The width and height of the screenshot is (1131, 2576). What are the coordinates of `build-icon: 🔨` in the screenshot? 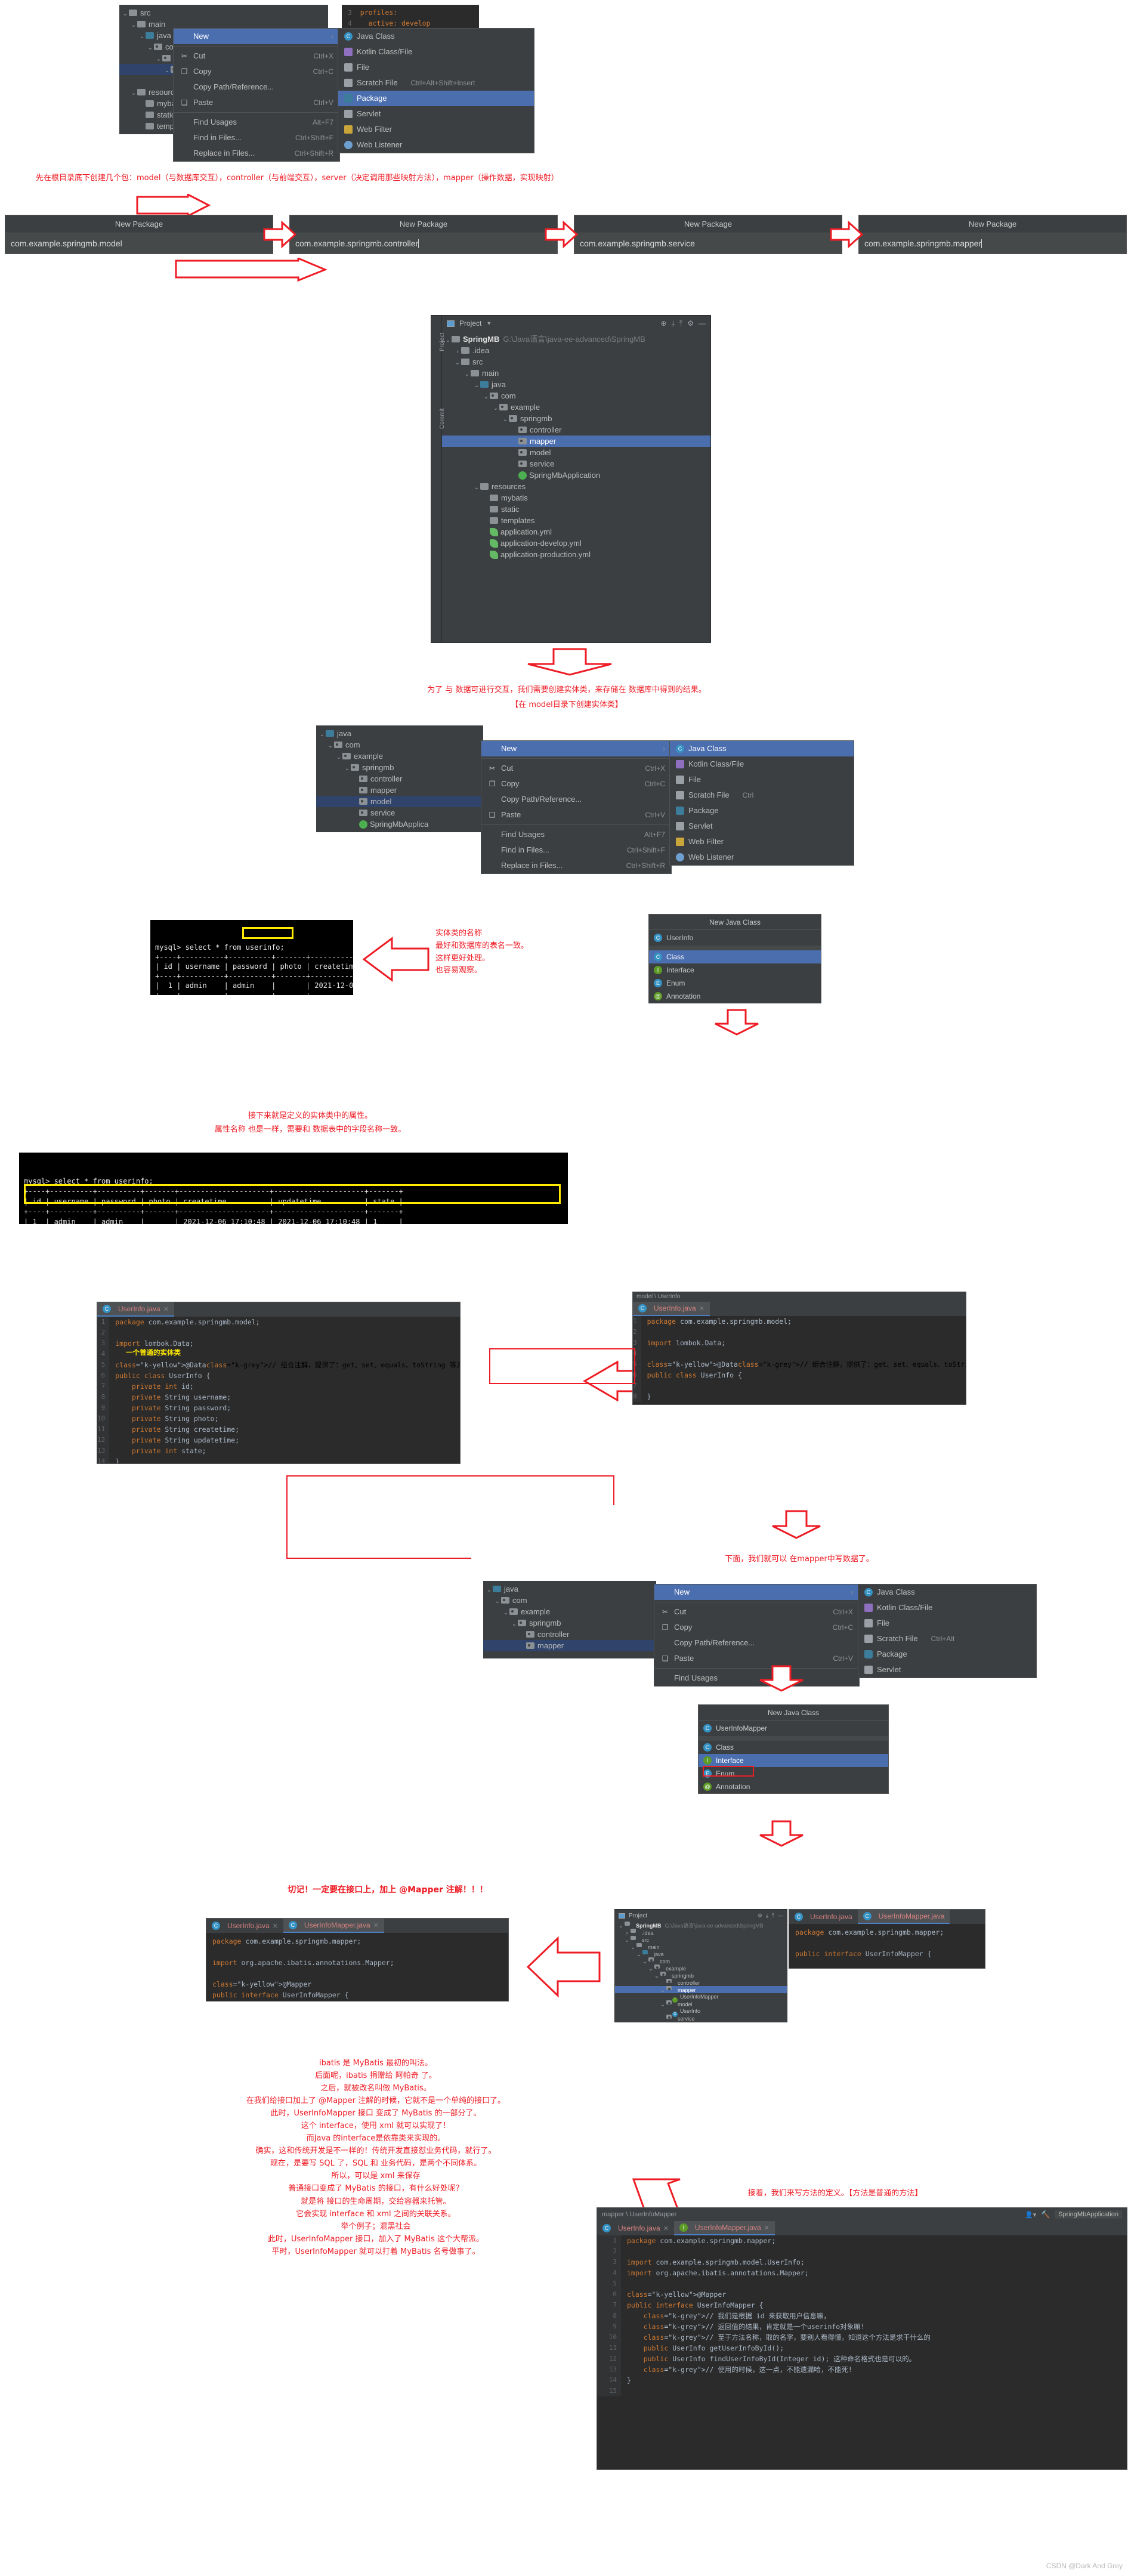 It's located at (1045, 2214).